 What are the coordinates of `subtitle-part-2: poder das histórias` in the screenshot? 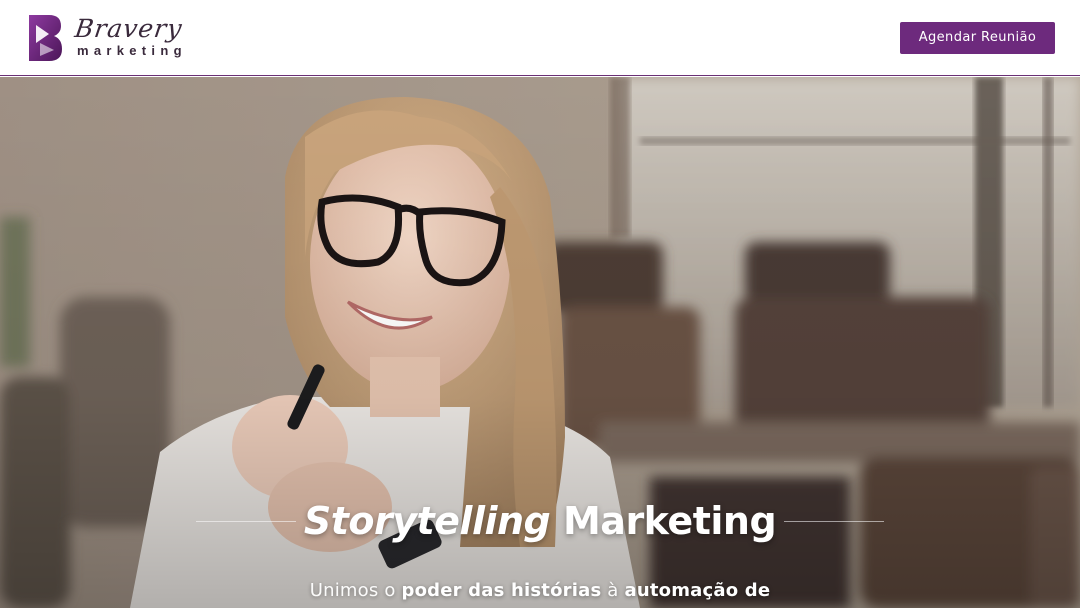 It's located at (501, 590).